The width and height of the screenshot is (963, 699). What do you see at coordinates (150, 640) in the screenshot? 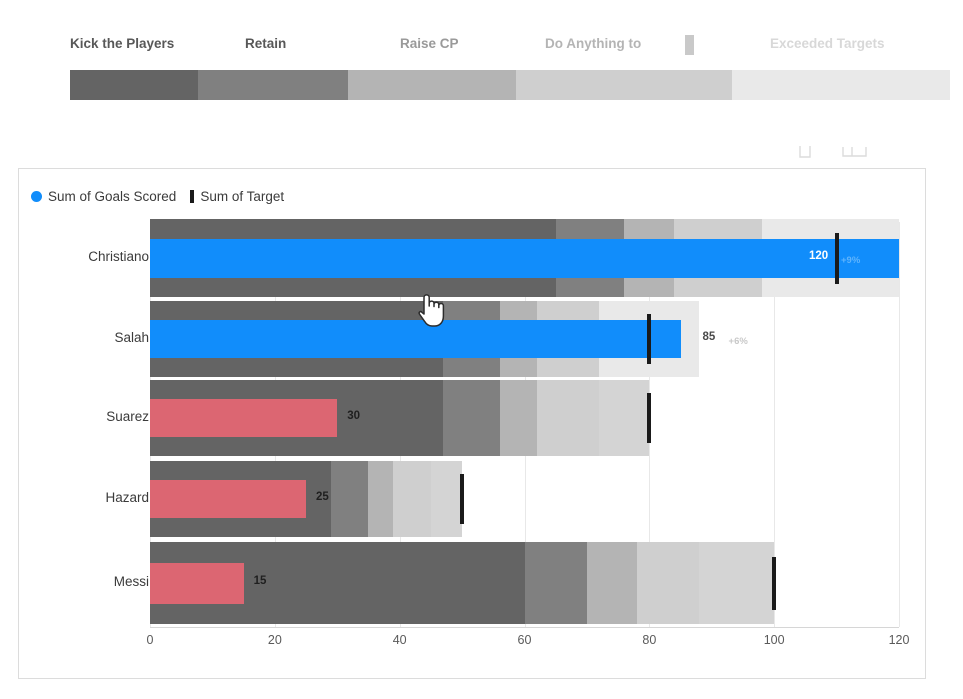
I see `x-axis-tick-label: 0` at bounding box center [150, 640].